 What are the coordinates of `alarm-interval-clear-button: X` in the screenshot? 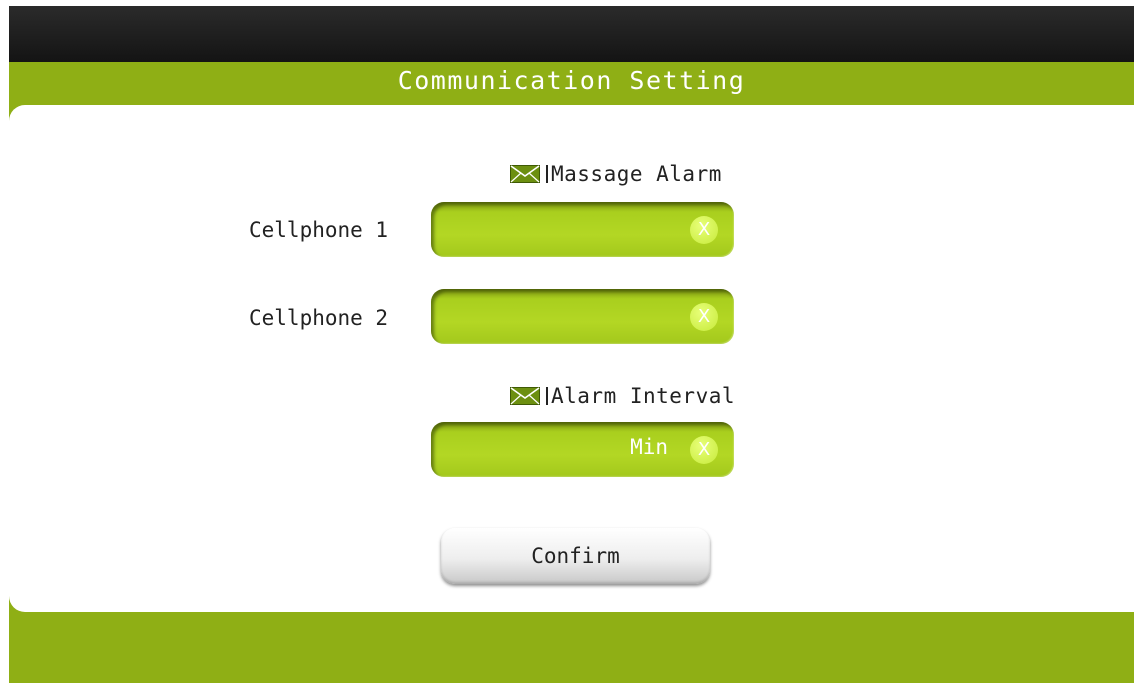 It's located at (704, 450).